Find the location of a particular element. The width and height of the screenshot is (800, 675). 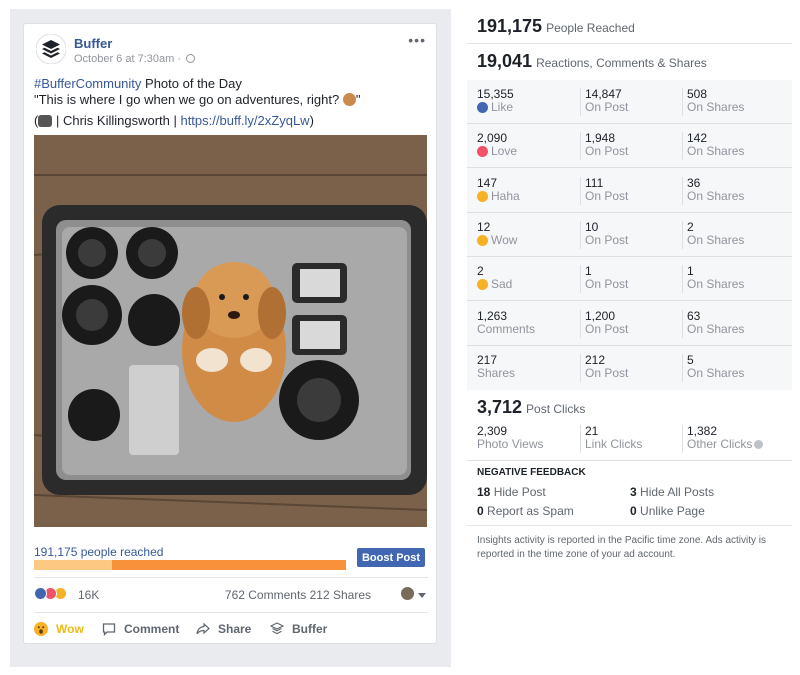

comment-label: Comment is located at coordinates (152, 629).